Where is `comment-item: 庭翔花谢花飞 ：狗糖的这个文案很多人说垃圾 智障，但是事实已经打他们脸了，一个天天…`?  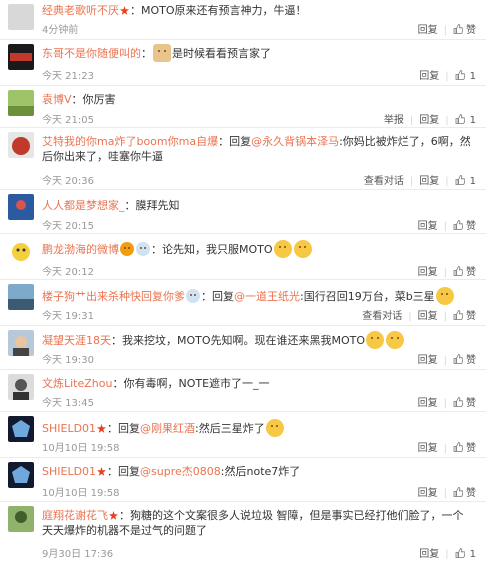
comment-item: 庭翔花谢花飞 ：狗糖的这个文案很多人说垃圾 智障，但是事实已经打他们脸了，一个天天… is located at coordinates (243, 532).